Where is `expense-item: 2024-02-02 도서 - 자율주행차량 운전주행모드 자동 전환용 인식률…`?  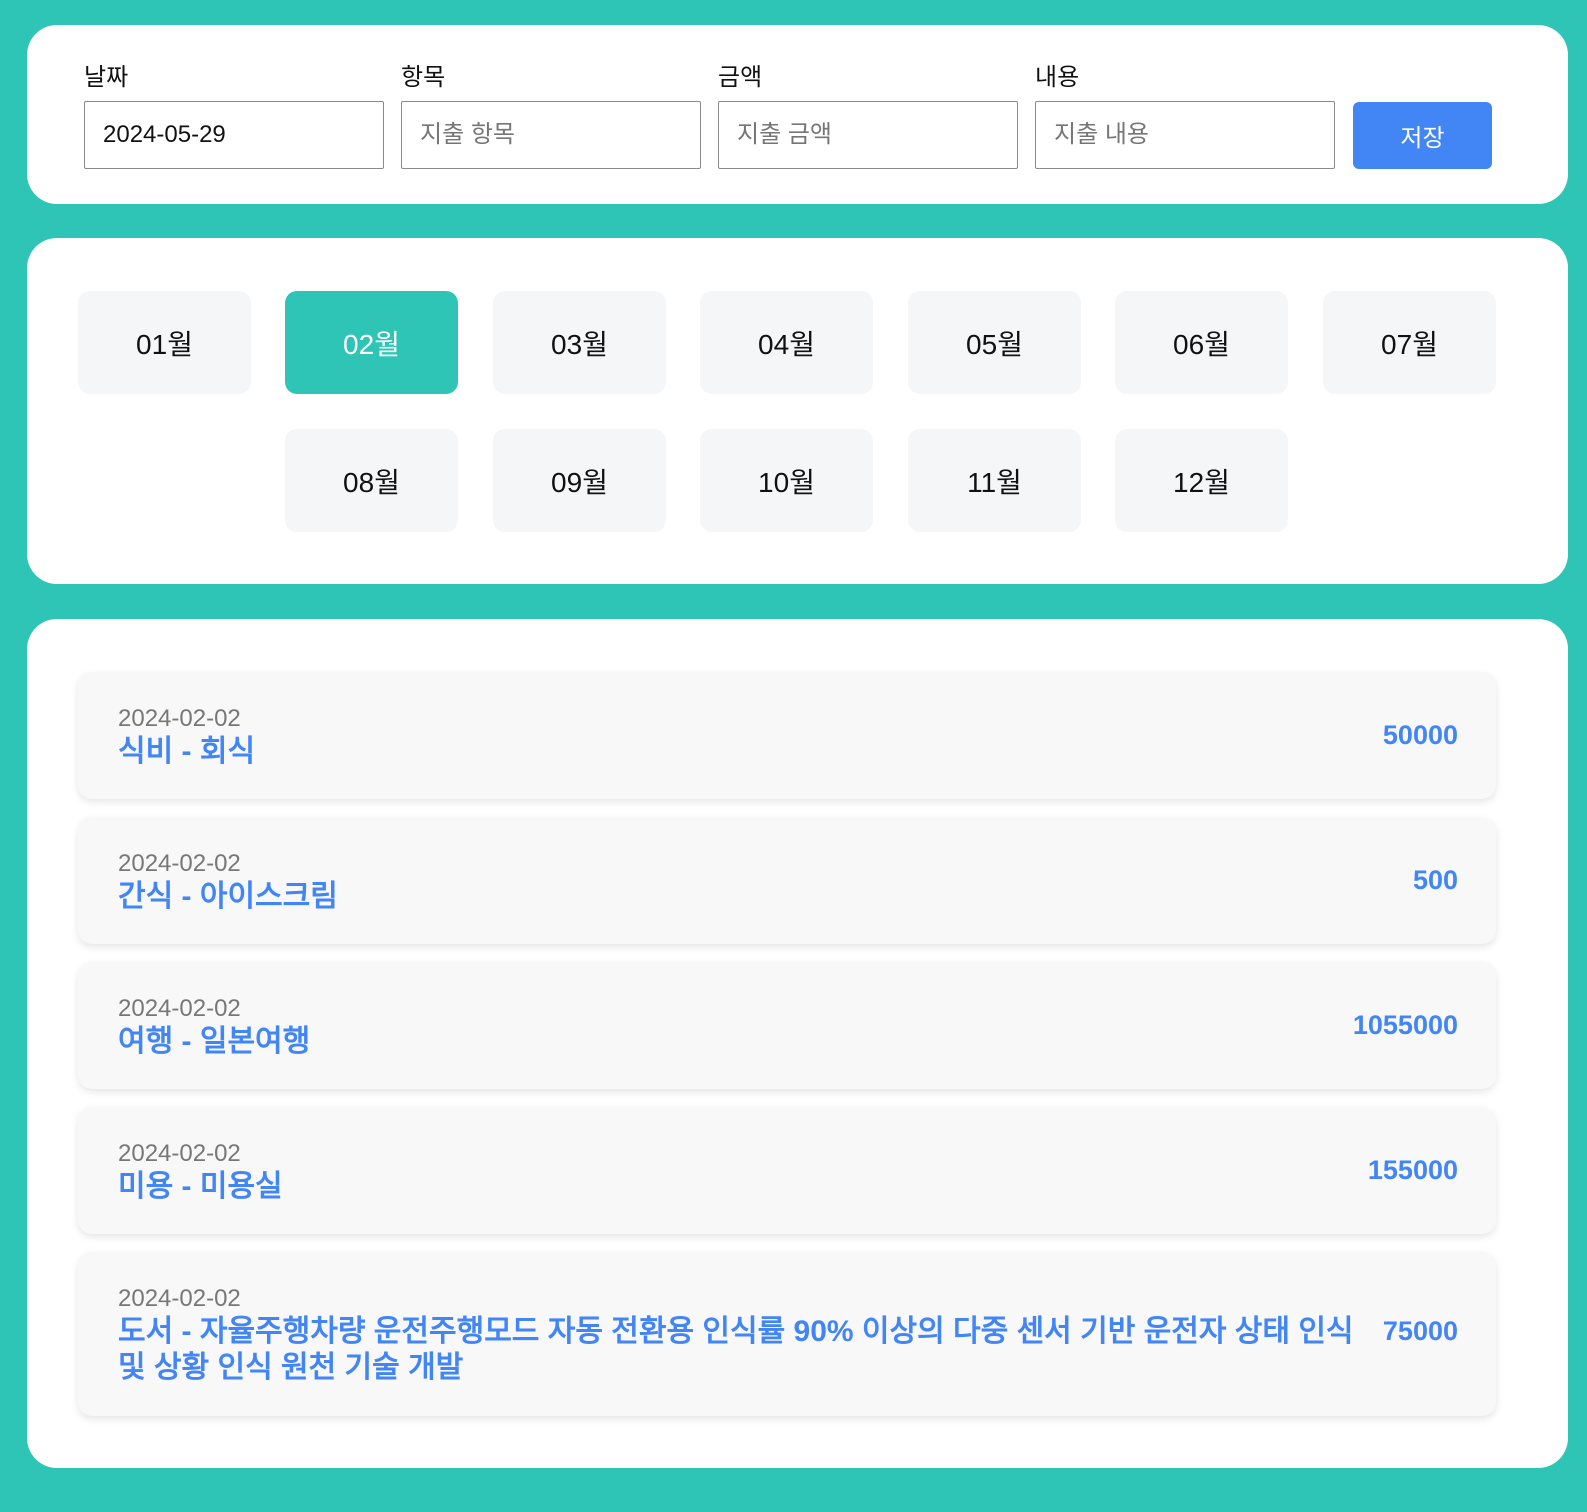 expense-item: 2024-02-02 도서 - 자율주행차량 운전주행모드 자동 전환용 인식률… is located at coordinates (787, 1334).